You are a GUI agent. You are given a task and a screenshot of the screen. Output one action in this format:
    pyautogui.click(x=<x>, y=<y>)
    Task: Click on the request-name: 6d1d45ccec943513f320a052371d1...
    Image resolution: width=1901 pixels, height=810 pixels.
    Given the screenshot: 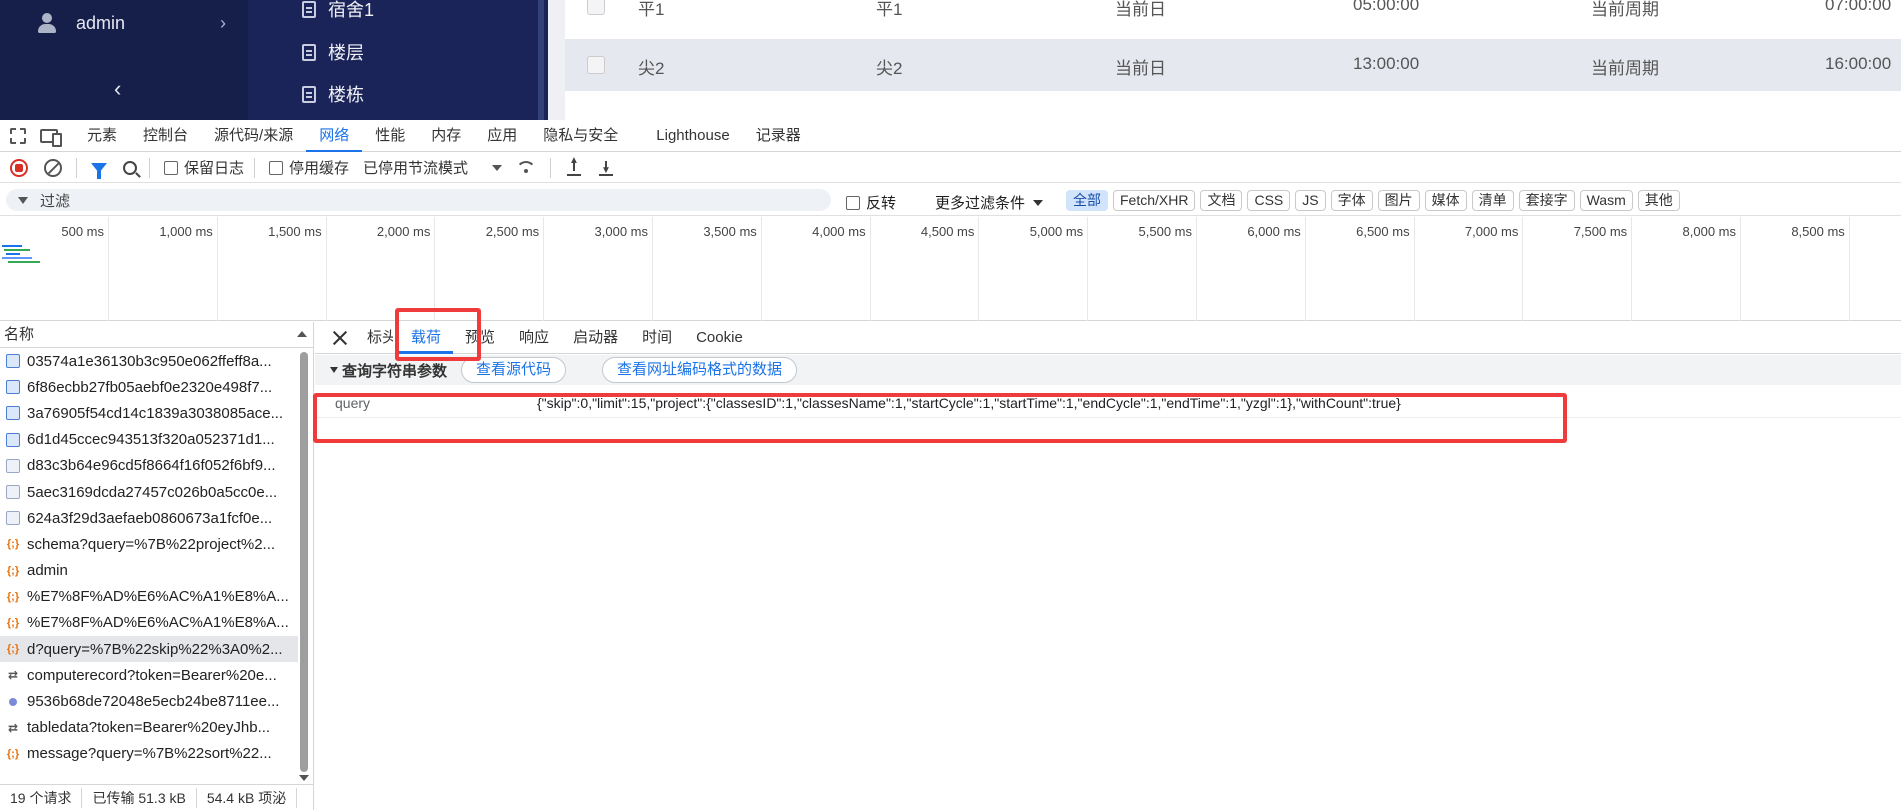 What is the action you would take?
    pyautogui.click(x=151, y=440)
    